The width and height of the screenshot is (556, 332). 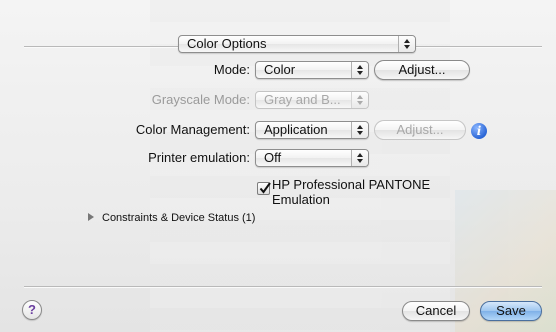 I want to click on grayscale-mode-label: Grayscale Mode:, so click(x=200, y=99).